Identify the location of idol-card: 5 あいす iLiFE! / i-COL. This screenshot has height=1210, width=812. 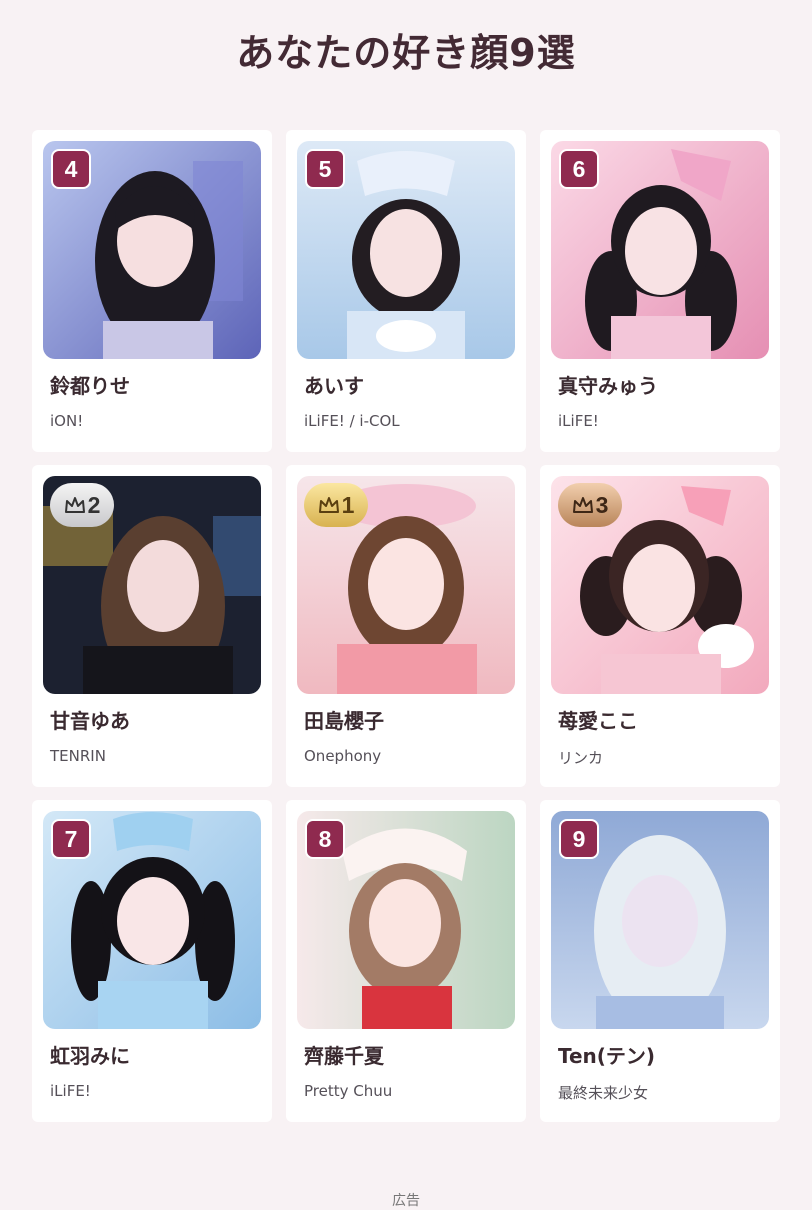
(406, 291).